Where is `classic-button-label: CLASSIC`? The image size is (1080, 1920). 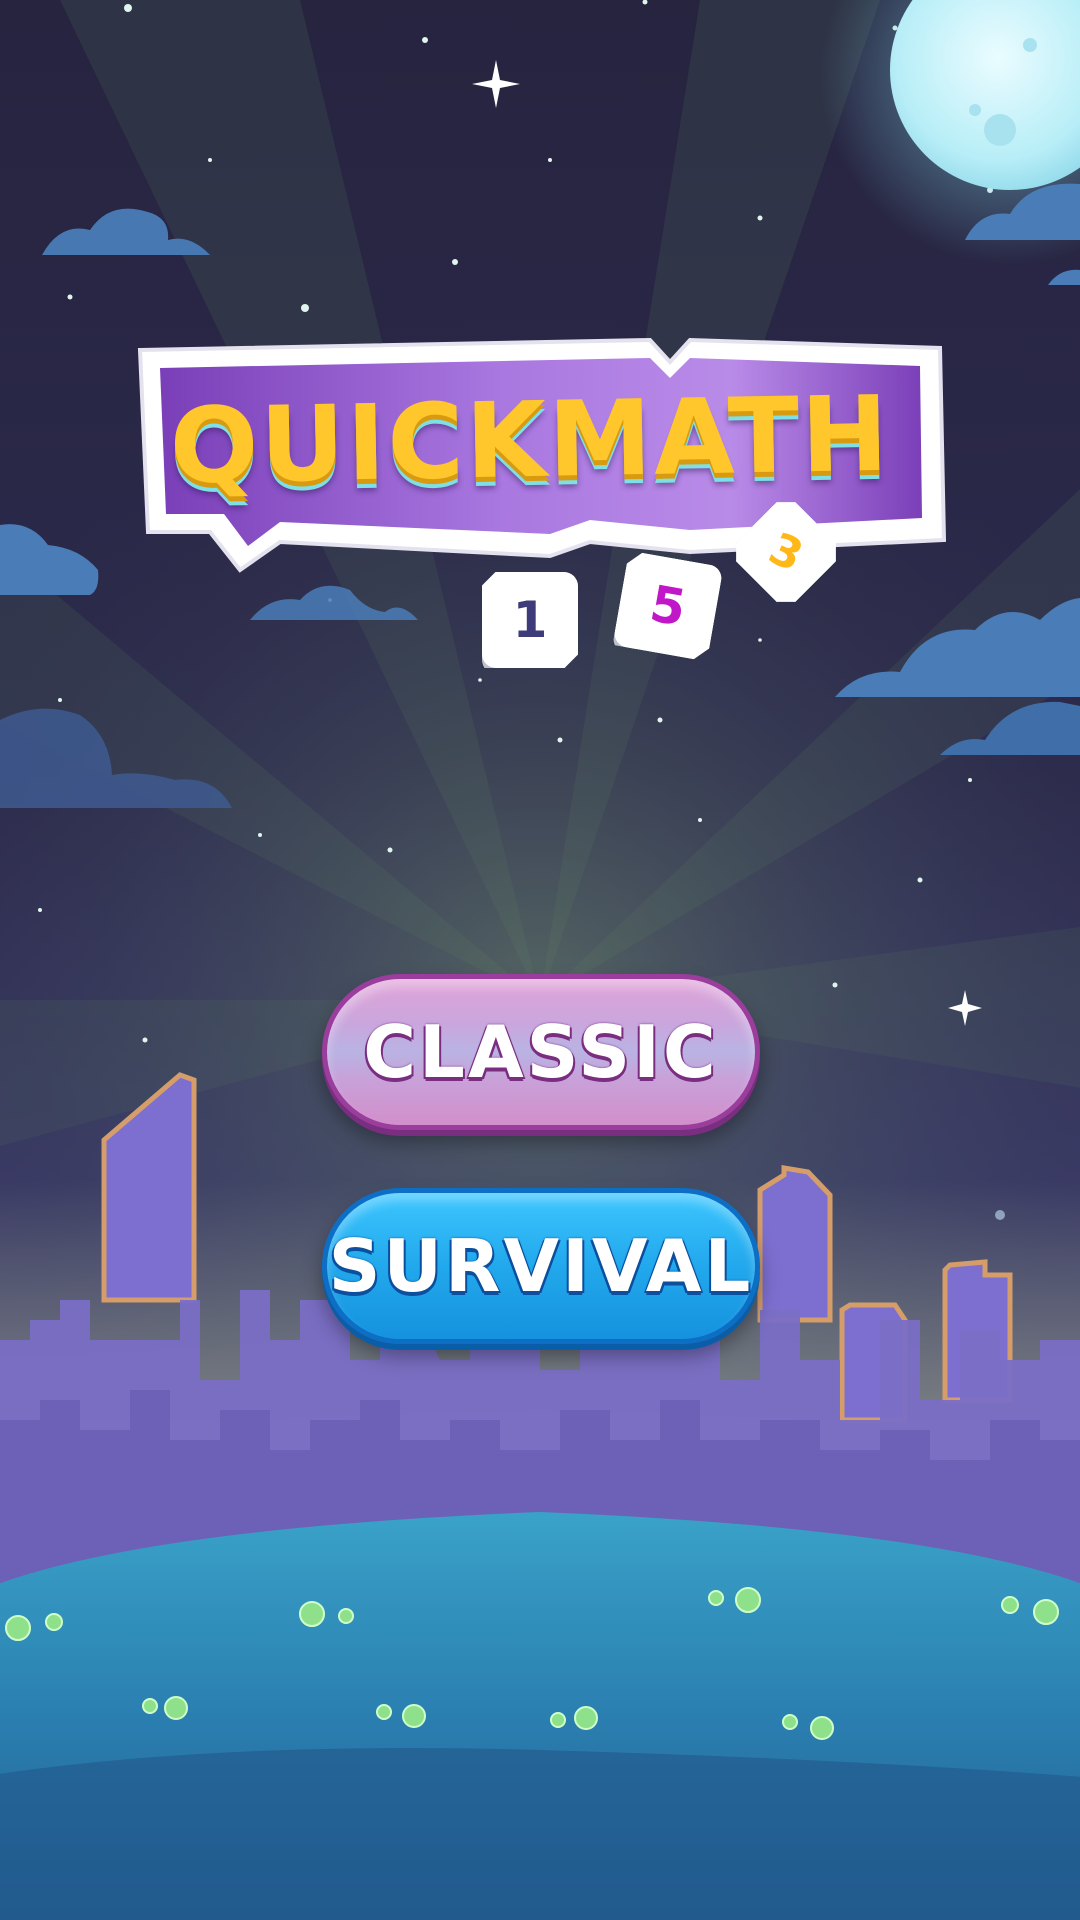 classic-button-label: CLASSIC is located at coordinates (541, 1052).